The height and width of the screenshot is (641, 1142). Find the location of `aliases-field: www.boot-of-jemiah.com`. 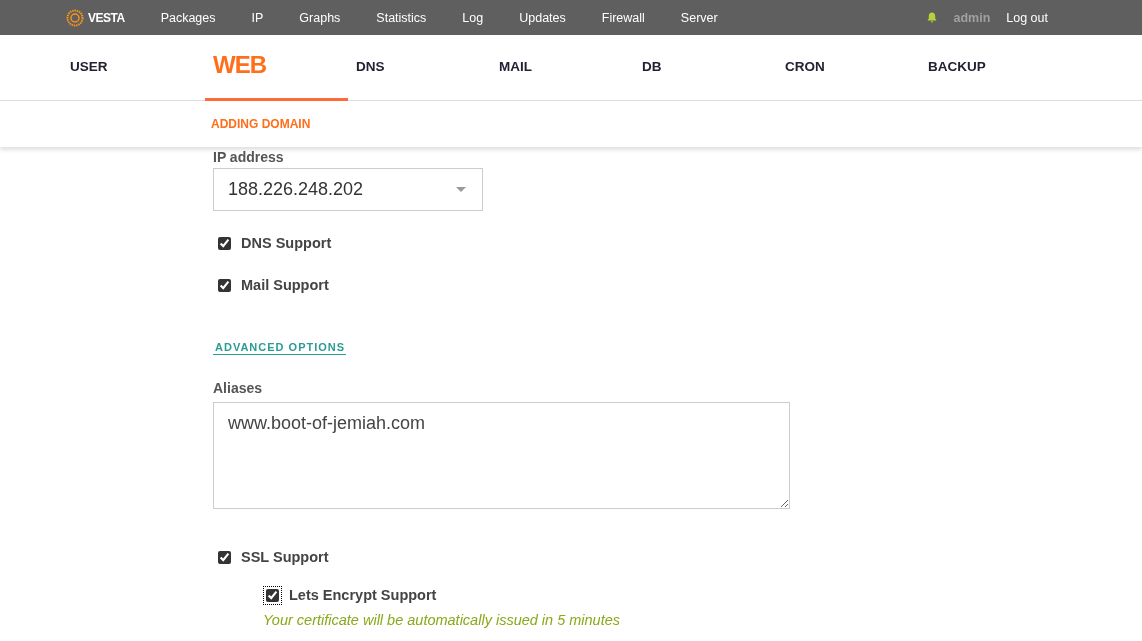

aliases-field: www.boot-of-jemiah.com is located at coordinates (501, 455).